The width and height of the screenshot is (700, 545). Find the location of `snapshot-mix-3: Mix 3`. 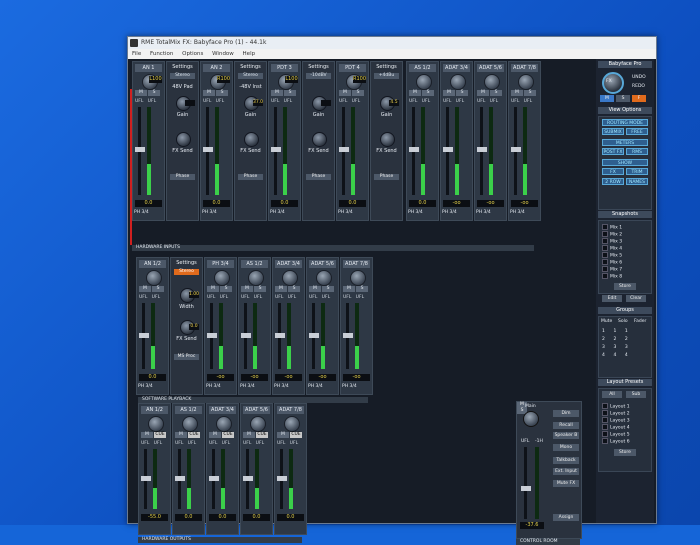

snapshot-mix-3: Mix 3 is located at coordinates (612, 241).